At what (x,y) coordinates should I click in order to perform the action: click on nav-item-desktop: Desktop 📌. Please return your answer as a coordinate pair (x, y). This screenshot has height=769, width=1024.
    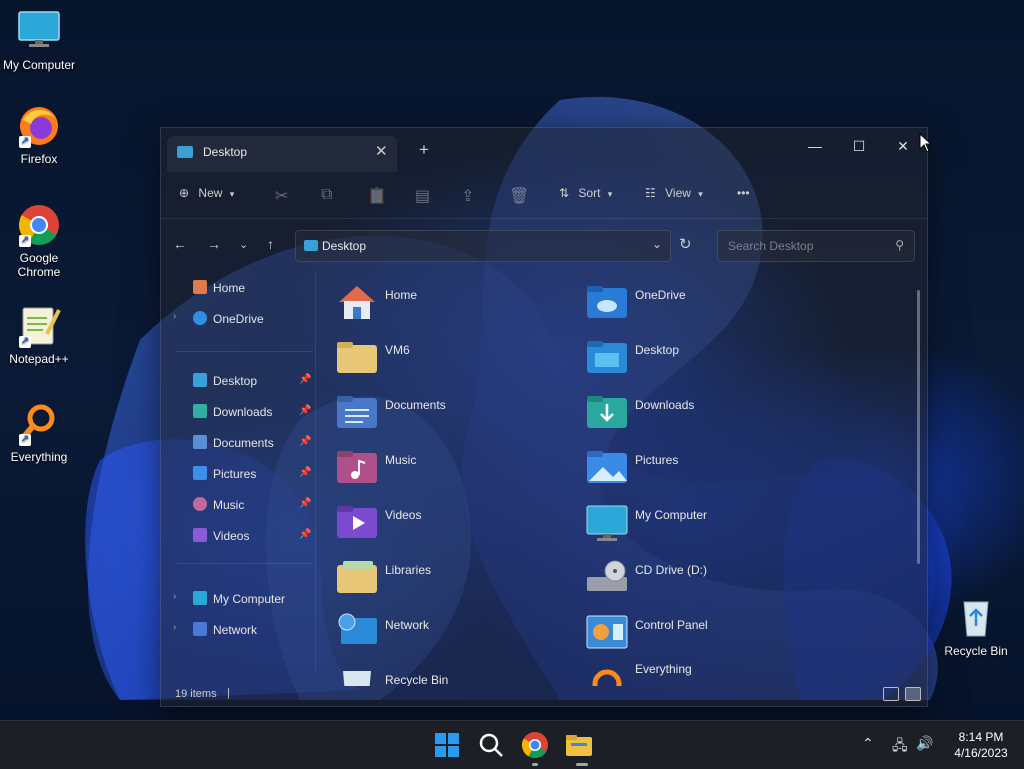
    Looking at the image, I should click on (238, 381).